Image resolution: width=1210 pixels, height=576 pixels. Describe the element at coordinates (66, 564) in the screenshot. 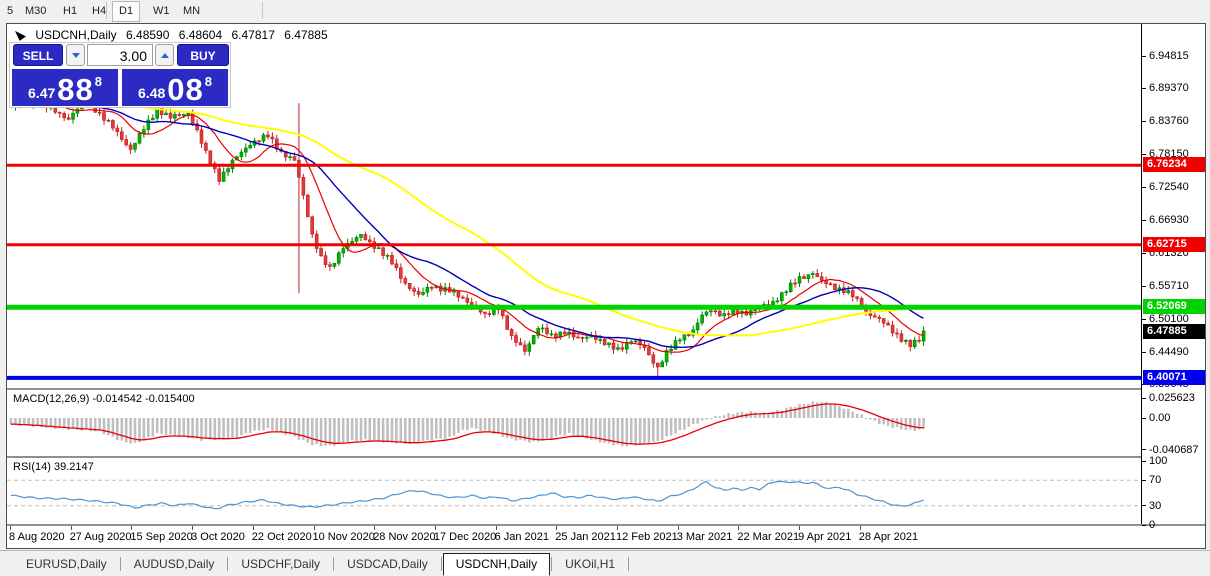

I see `chart-tab-eurusd-daily: EURUSD,Daily` at that location.